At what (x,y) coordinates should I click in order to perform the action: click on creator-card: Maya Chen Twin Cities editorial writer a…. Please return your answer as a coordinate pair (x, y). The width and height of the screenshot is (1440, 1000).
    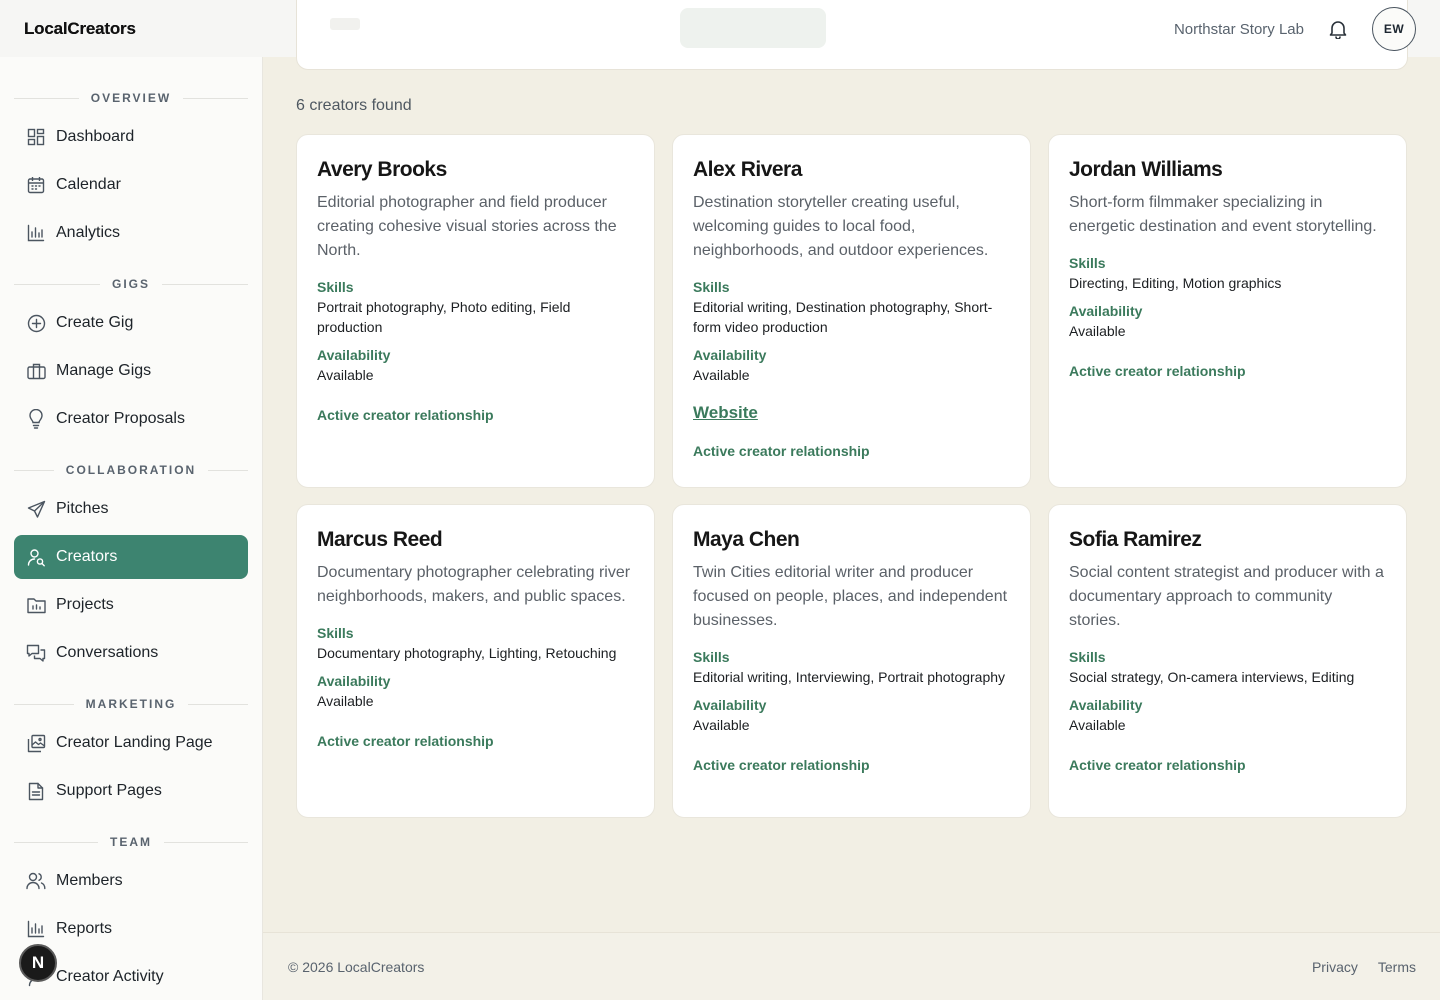
    Looking at the image, I should click on (851, 661).